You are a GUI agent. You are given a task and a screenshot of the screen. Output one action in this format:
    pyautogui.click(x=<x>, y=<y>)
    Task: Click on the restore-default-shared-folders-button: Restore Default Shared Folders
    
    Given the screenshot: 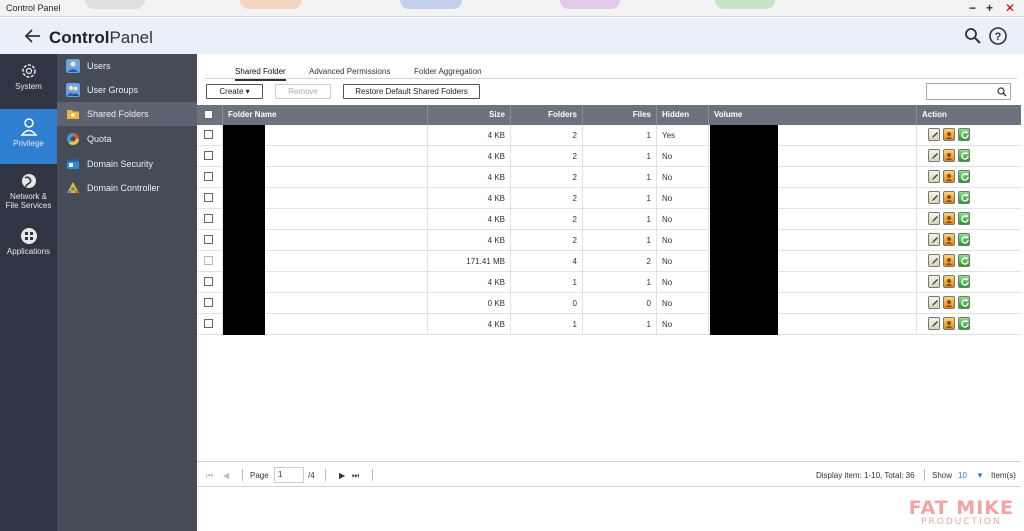 What is the action you would take?
    pyautogui.click(x=411, y=91)
    